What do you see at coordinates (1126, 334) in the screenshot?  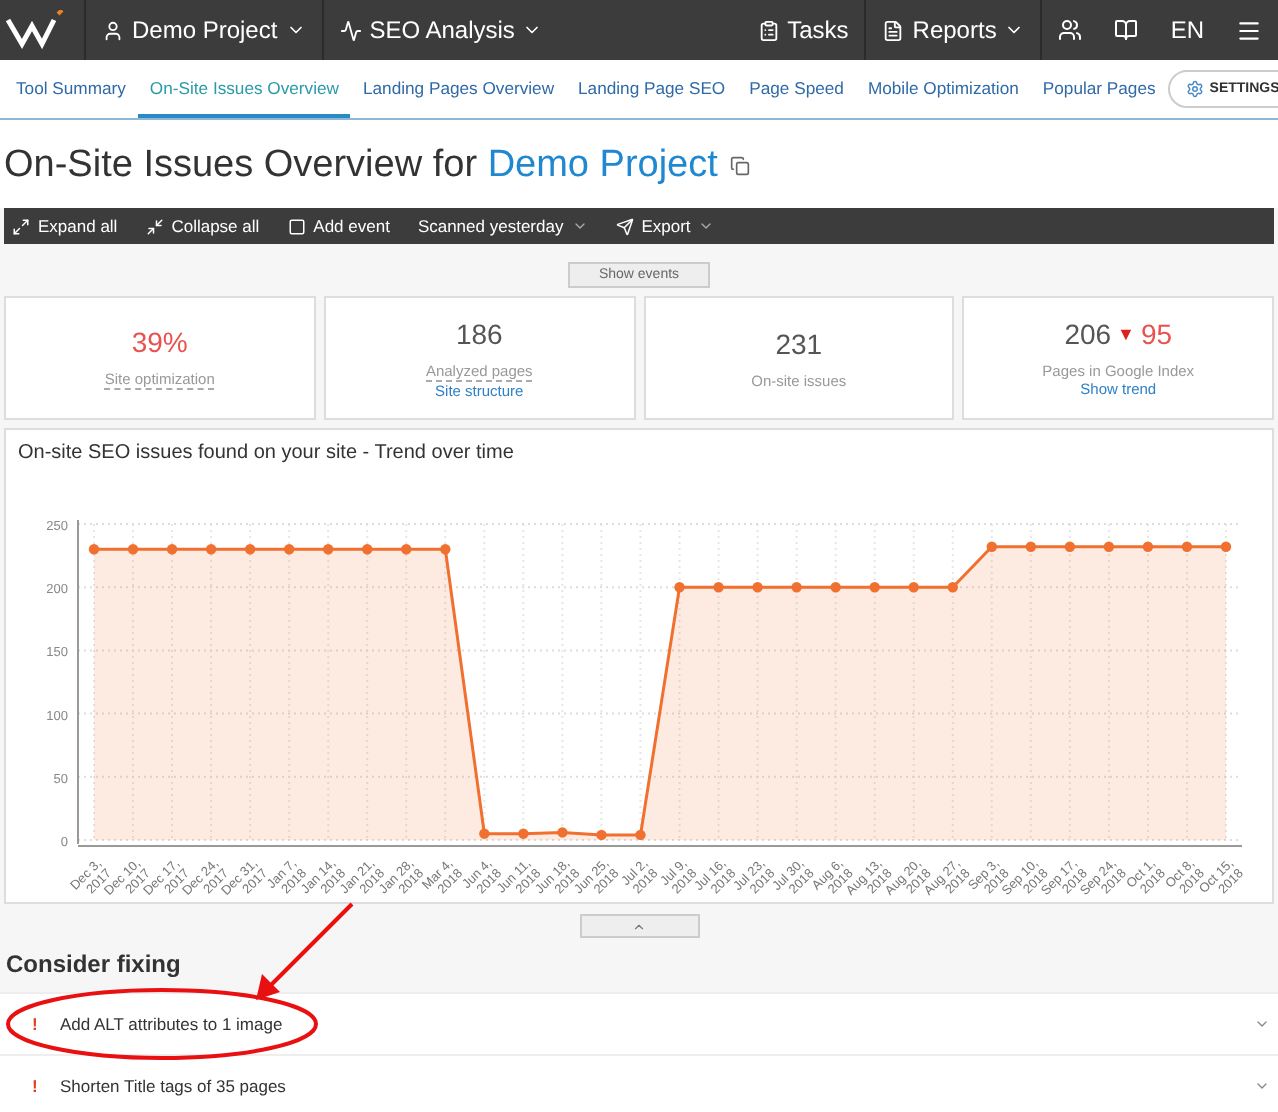 I see `trend-marker: ▼` at bounding box center [1126, 334].